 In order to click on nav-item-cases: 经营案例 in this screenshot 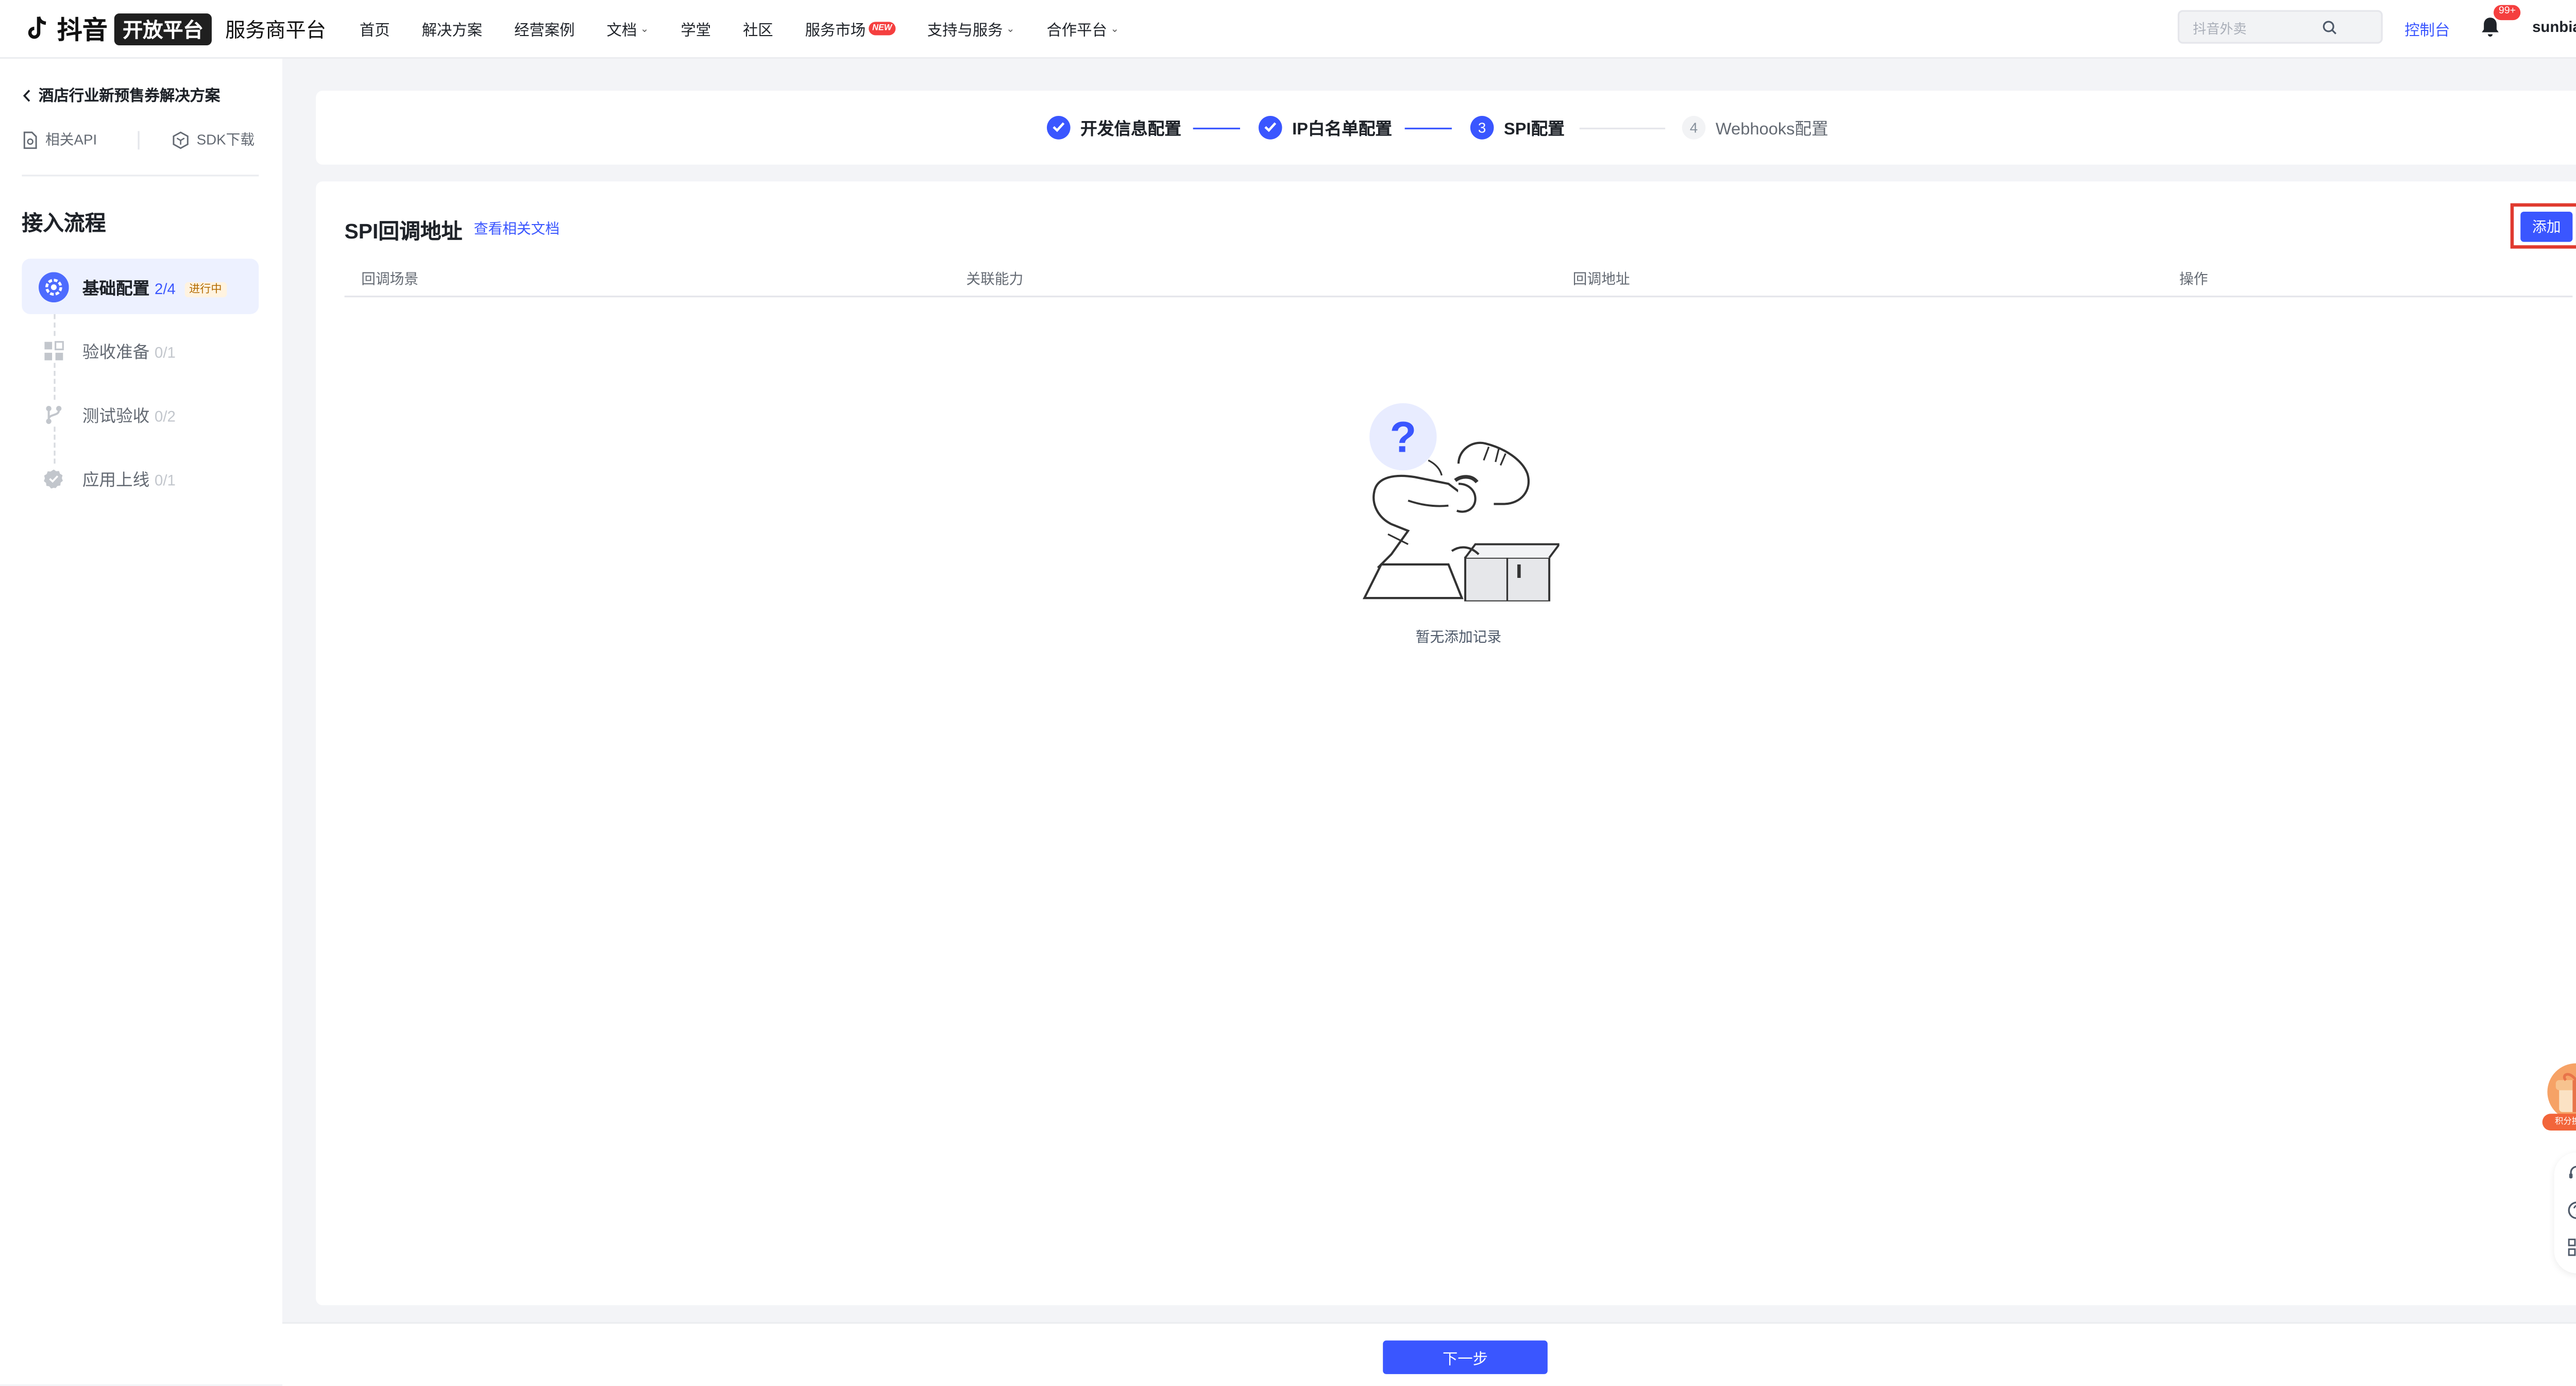, I will do `click(544, 28)`.